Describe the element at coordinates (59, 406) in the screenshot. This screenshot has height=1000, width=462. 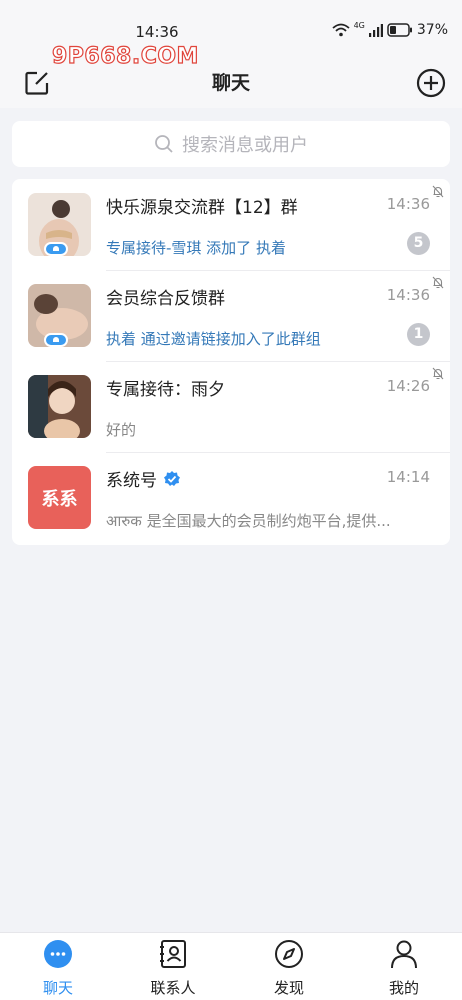
I see `user-avatar` at that location.